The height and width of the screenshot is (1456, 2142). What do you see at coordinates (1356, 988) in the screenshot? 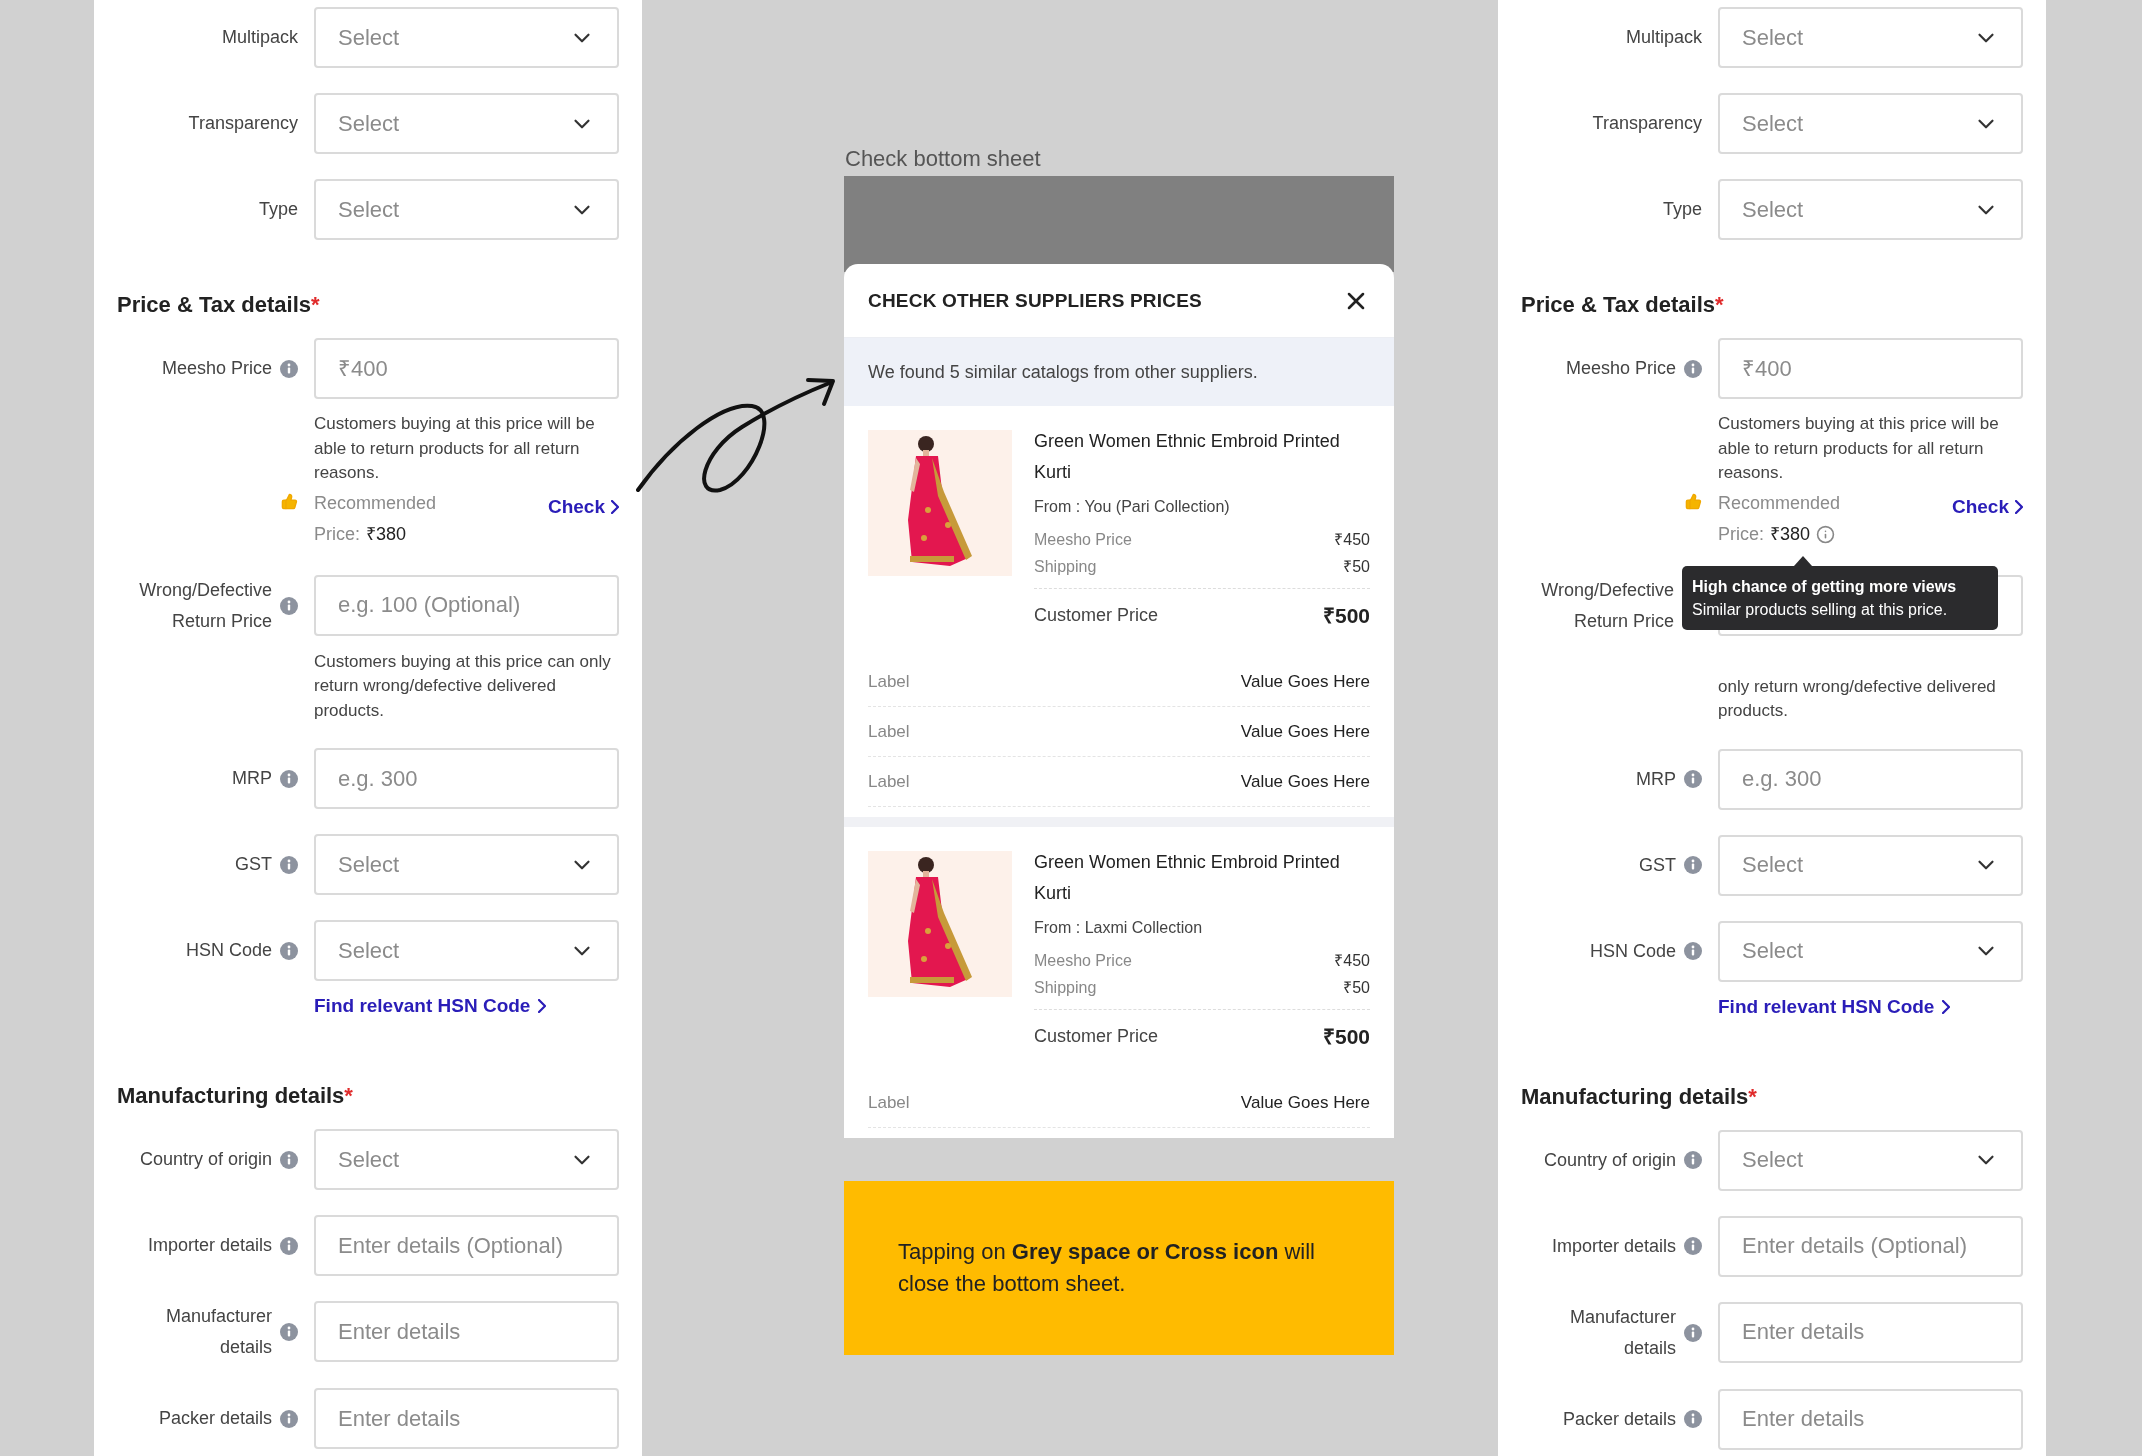
I see `shipping-value: ₹50` at bounding box center [1356, 988].